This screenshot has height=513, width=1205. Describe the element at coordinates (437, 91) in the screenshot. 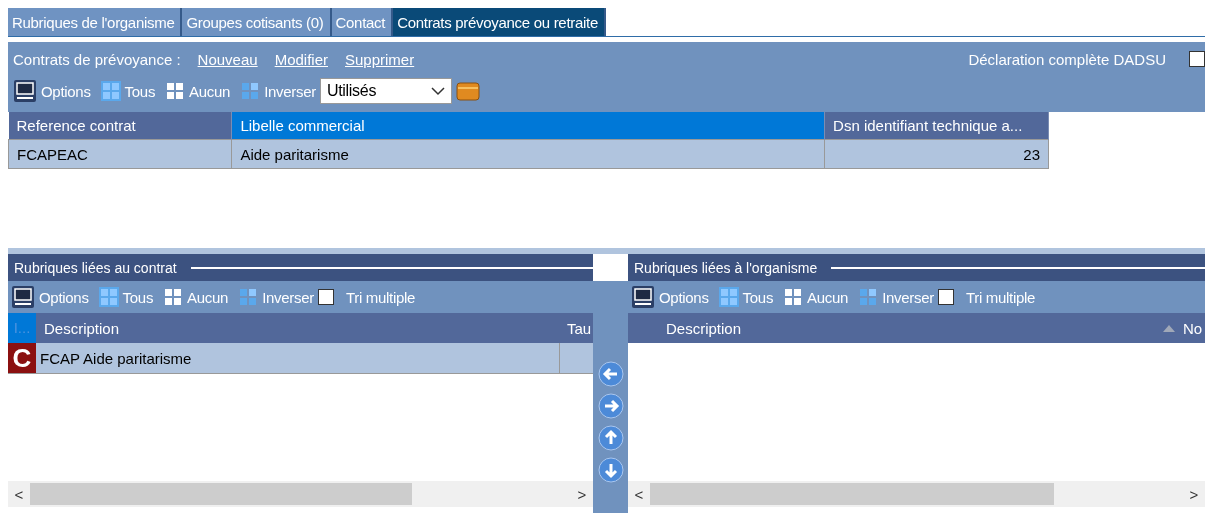

I see `chevron-down-icon` at that location.